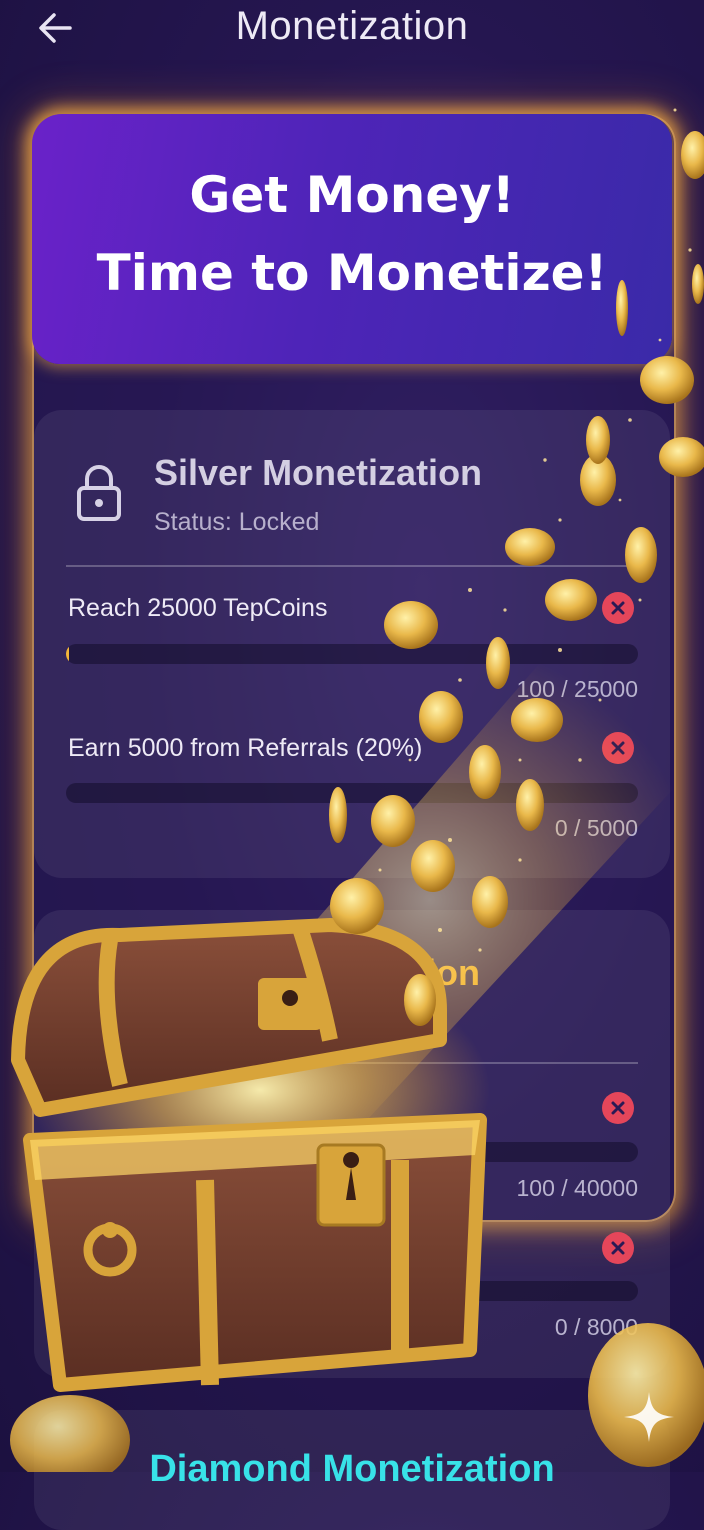  What do you see at coordinates (596, 1327) in the screenshot?
I see `requirement-value: 0 / 8000` at bounding box center [596, 1327].